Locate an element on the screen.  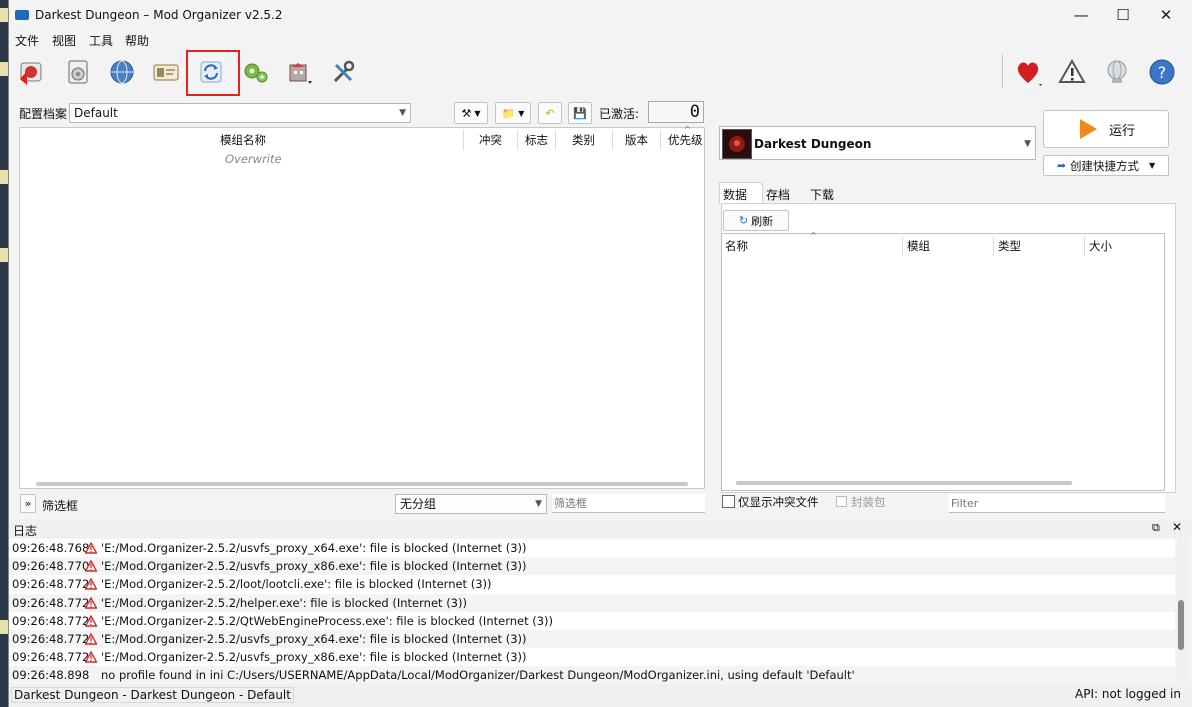
shortcut-label: 创建快捷方式 is located at coordinates (1105, 165).